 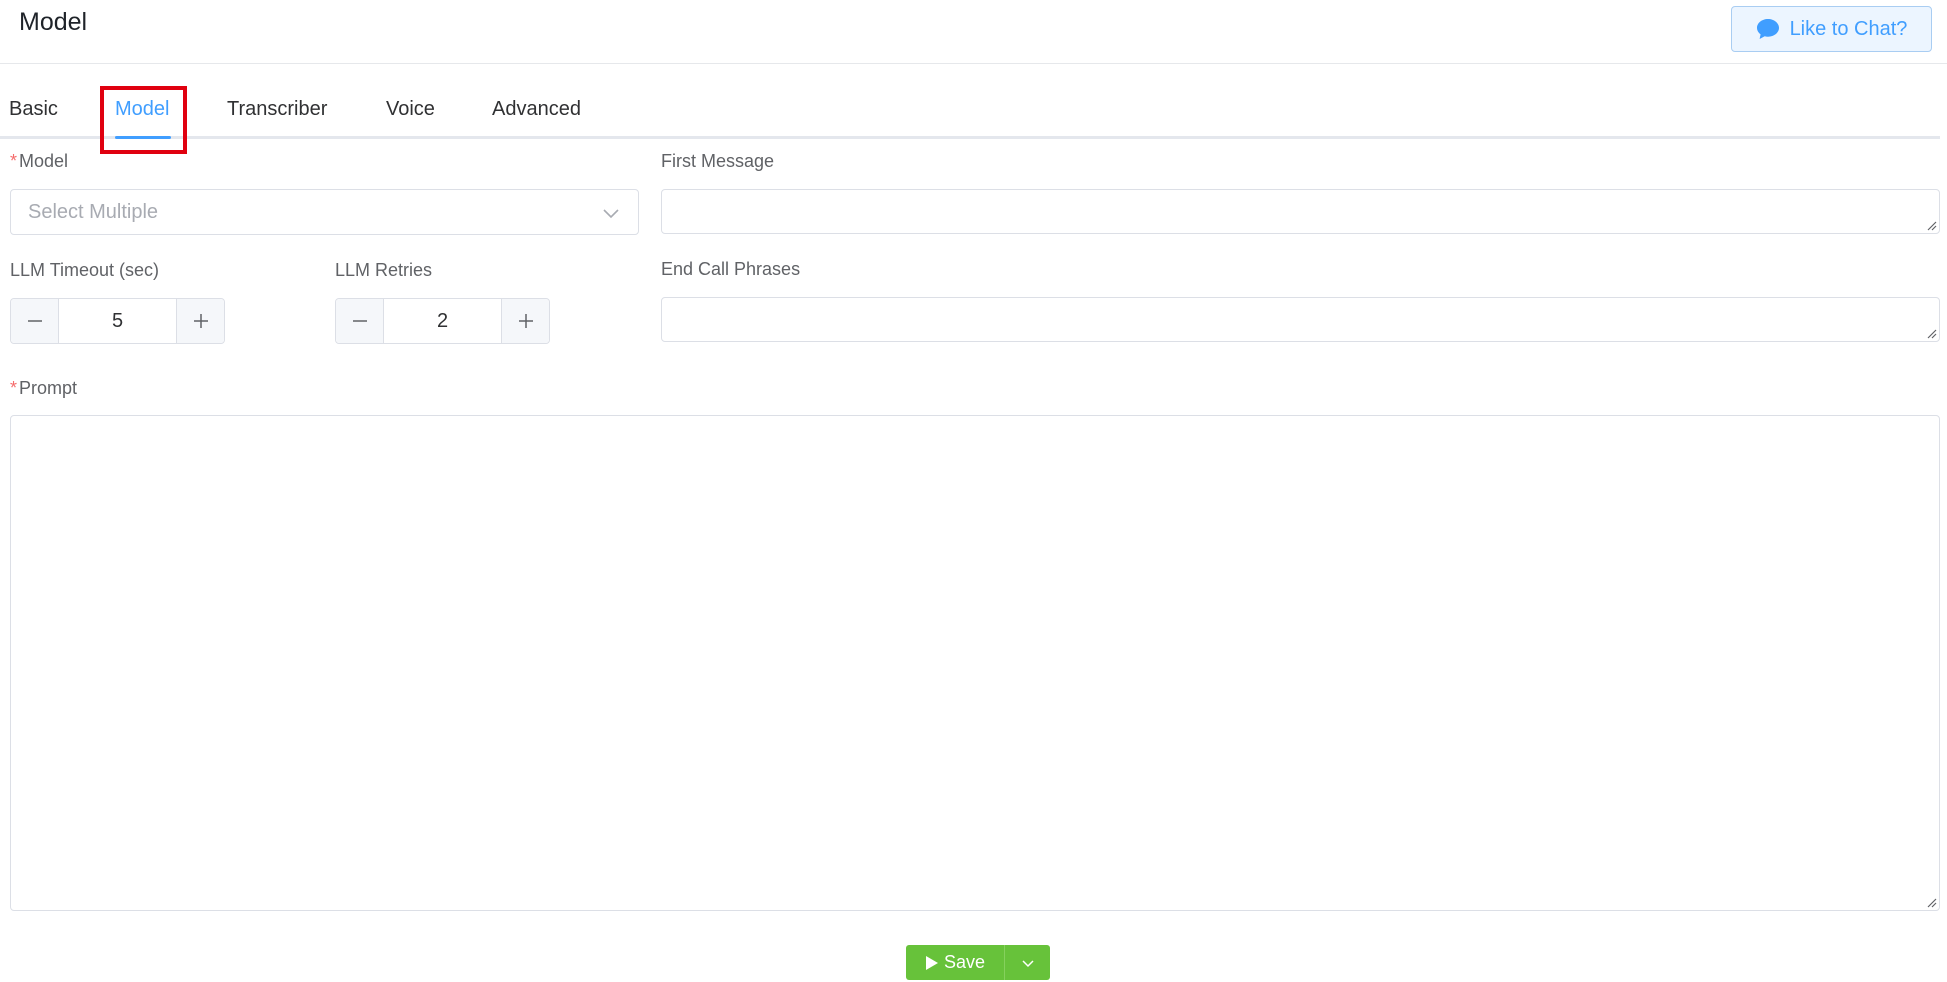 I want to click on llm-retries-label: LLM Retries, so click(x=384, y=270).